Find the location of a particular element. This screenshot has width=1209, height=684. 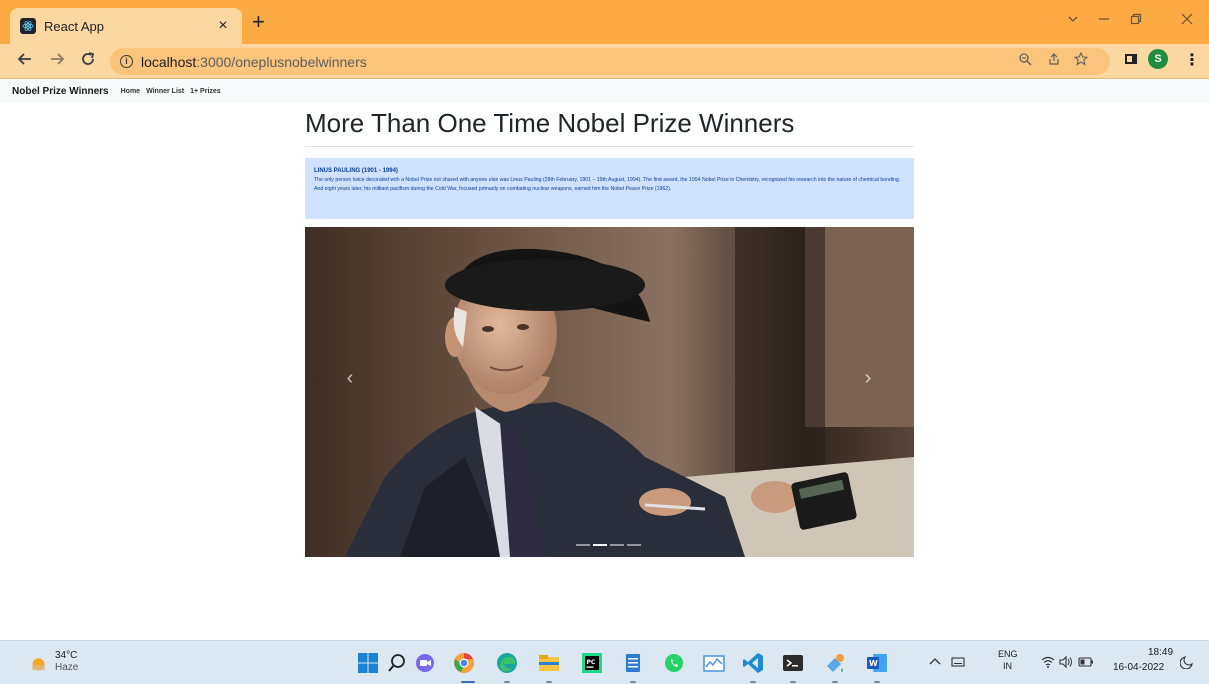

chrome-icon is located at coordinates (464, 663).